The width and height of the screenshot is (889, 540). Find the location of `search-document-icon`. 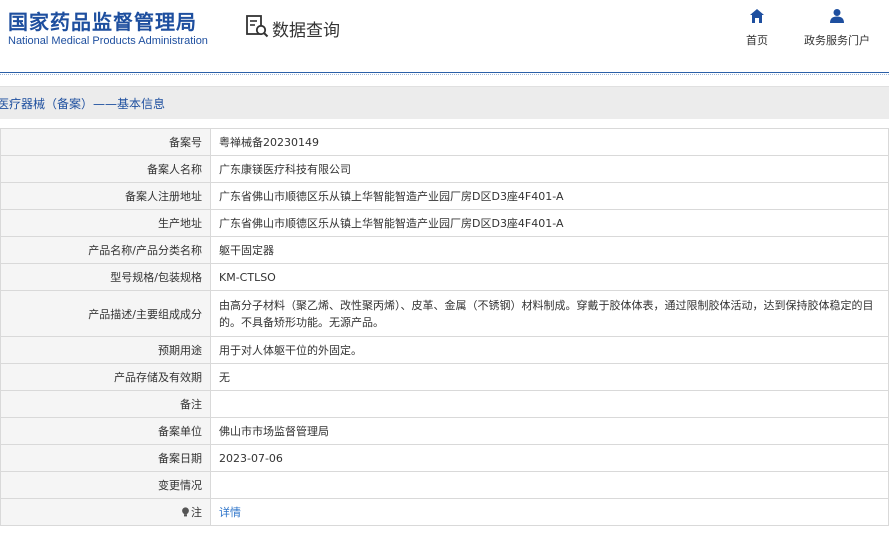

search-document-icon is located at coordinates (257, 28).